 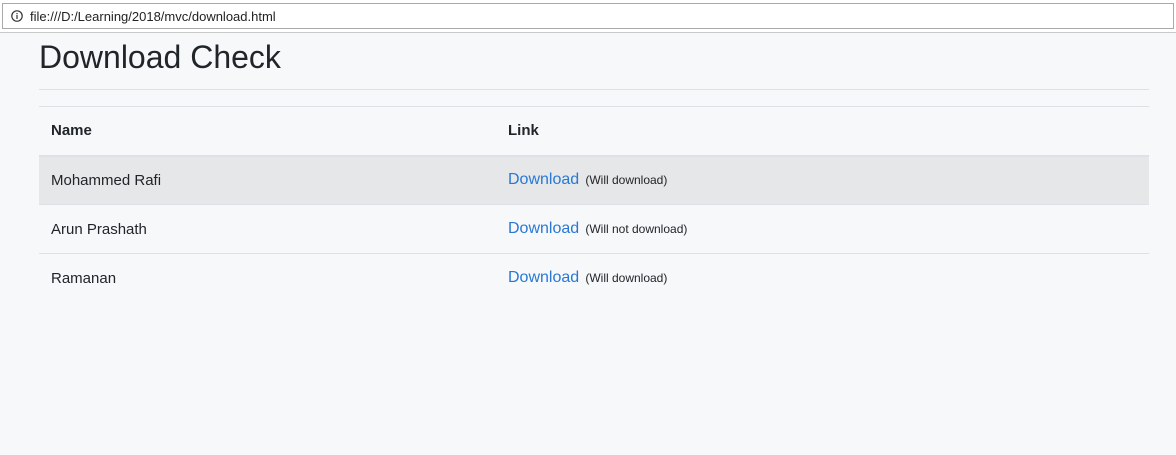 I want to click on column-header-name: Name, so click(x=267, y=131).